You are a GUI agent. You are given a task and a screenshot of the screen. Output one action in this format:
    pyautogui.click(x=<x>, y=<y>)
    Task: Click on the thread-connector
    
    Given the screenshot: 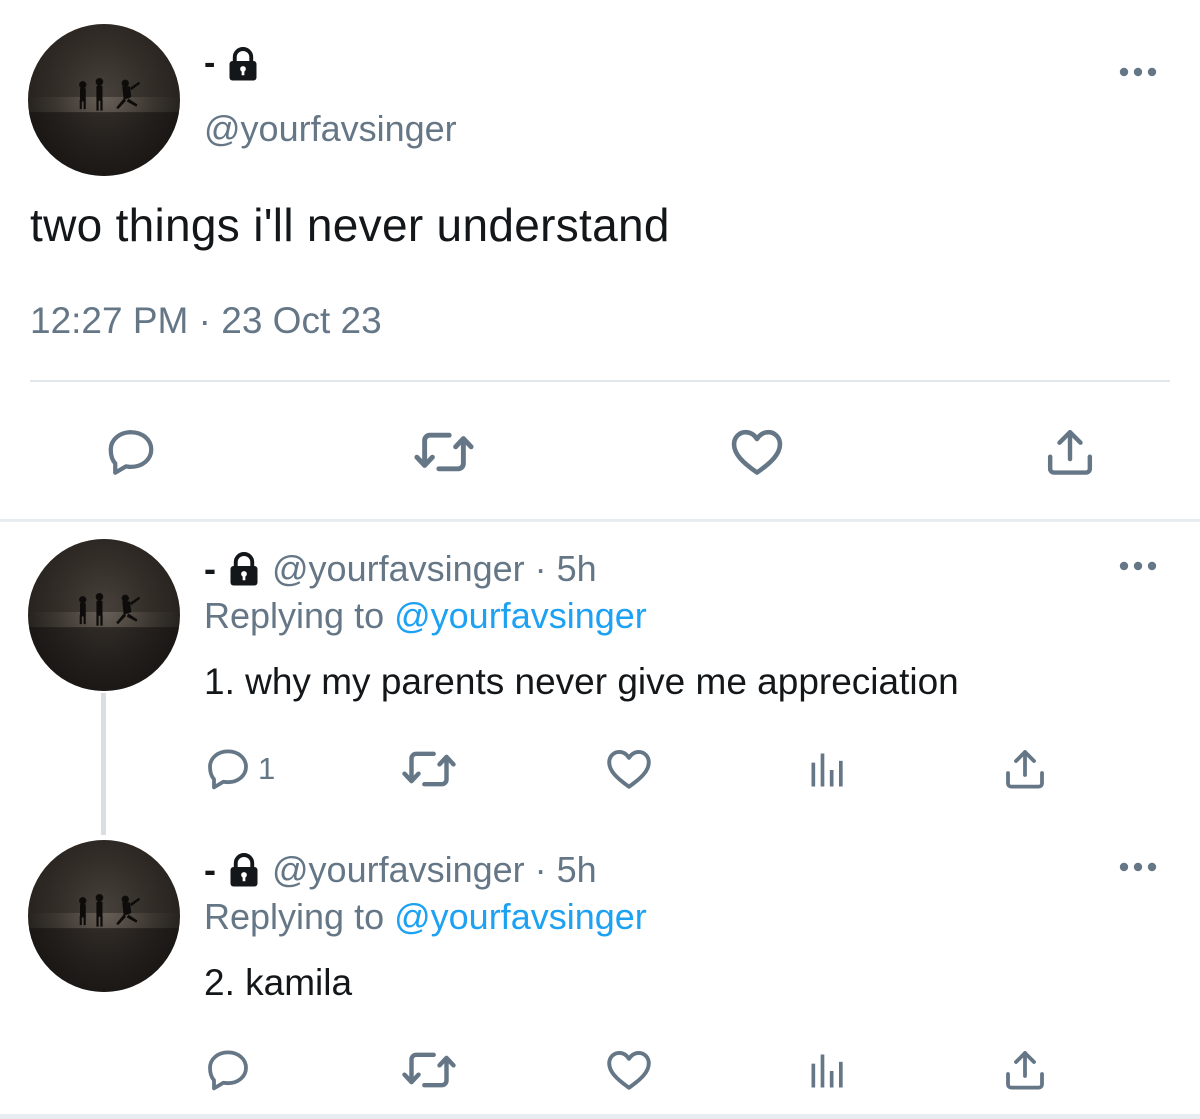 What is the action you would take?
    pyautogui.click(x=103, y=764)
    